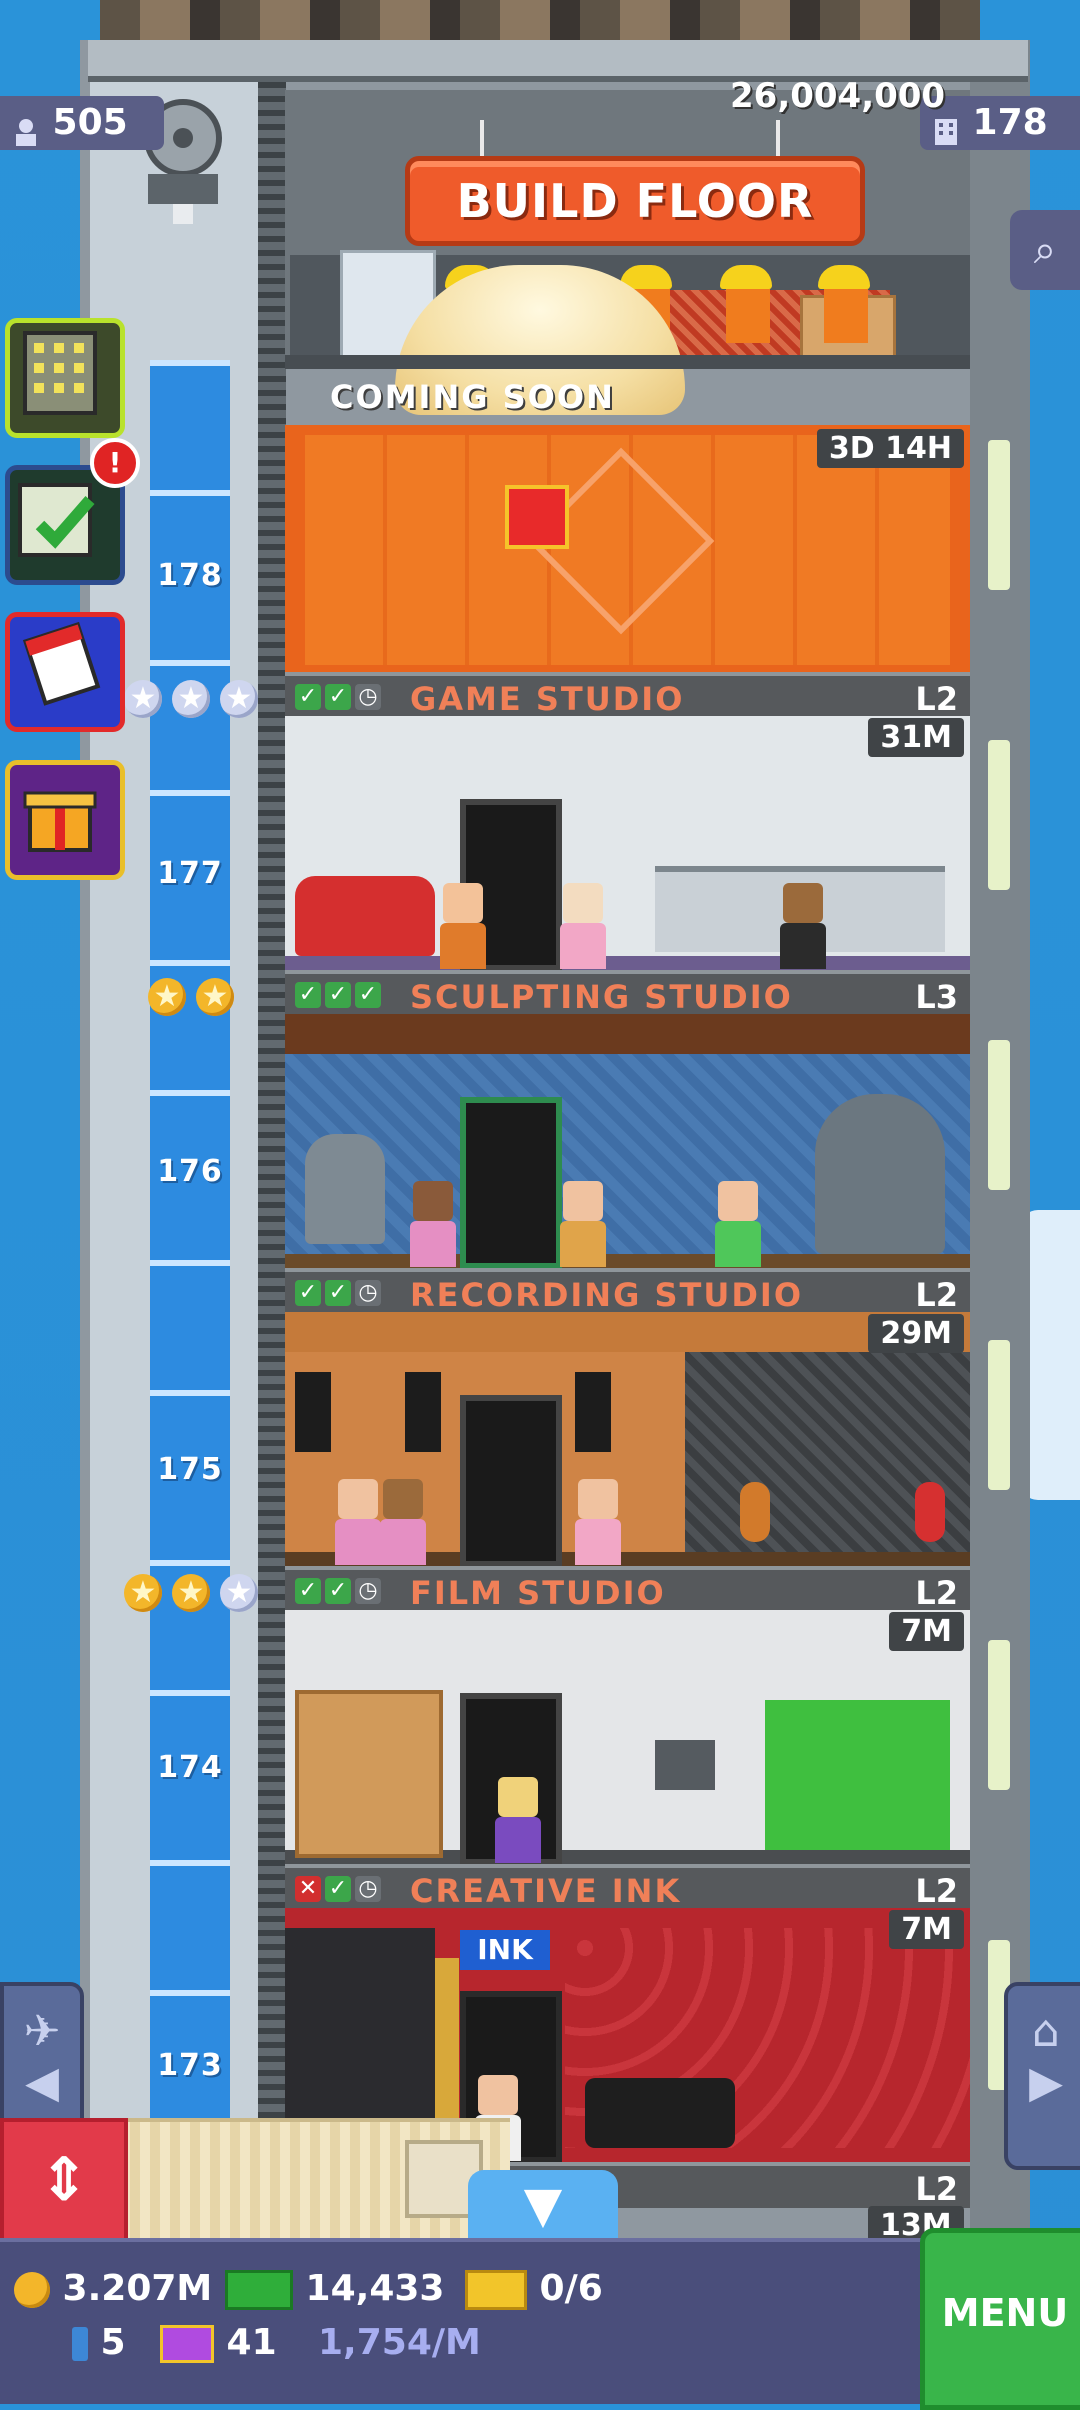 The image size is (1080, 2410). Describe the element at coordinates (748, 310) in the screenshot. I see `construction-worker` at that location.